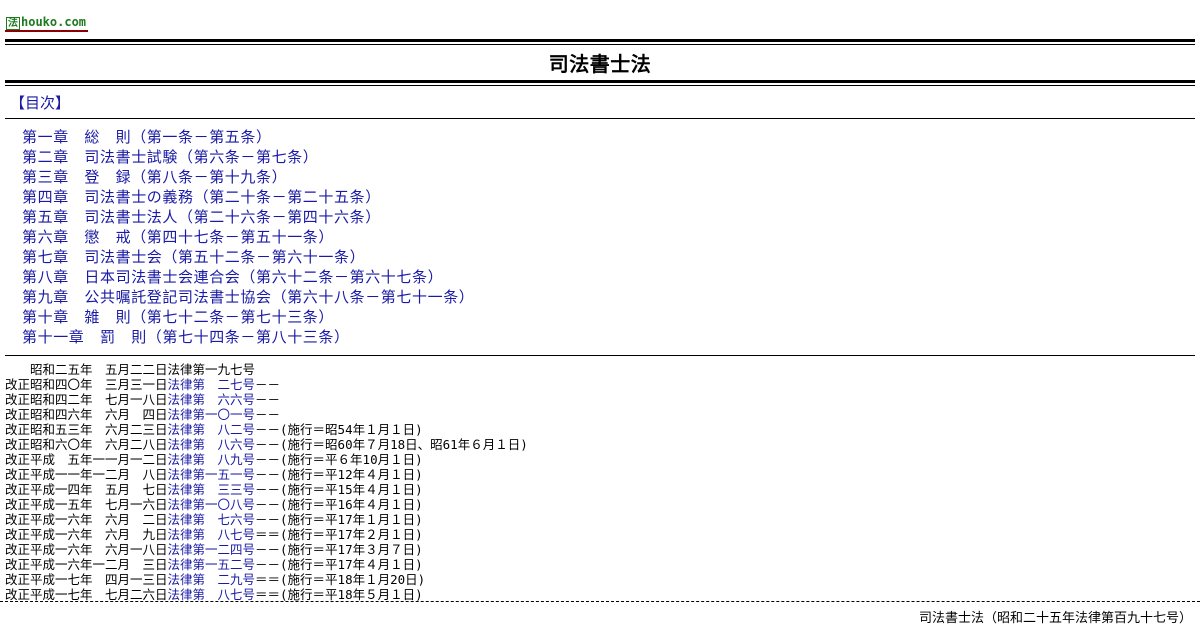 The image size is (1200, 630). What do you see at coordinates (248, 297) in the screenshot?
I see `toc-chapter-link: 第九章 公共嘱託登記司法書士協会（第六十八条－第七十一条）` at bounding box center [248, 297].